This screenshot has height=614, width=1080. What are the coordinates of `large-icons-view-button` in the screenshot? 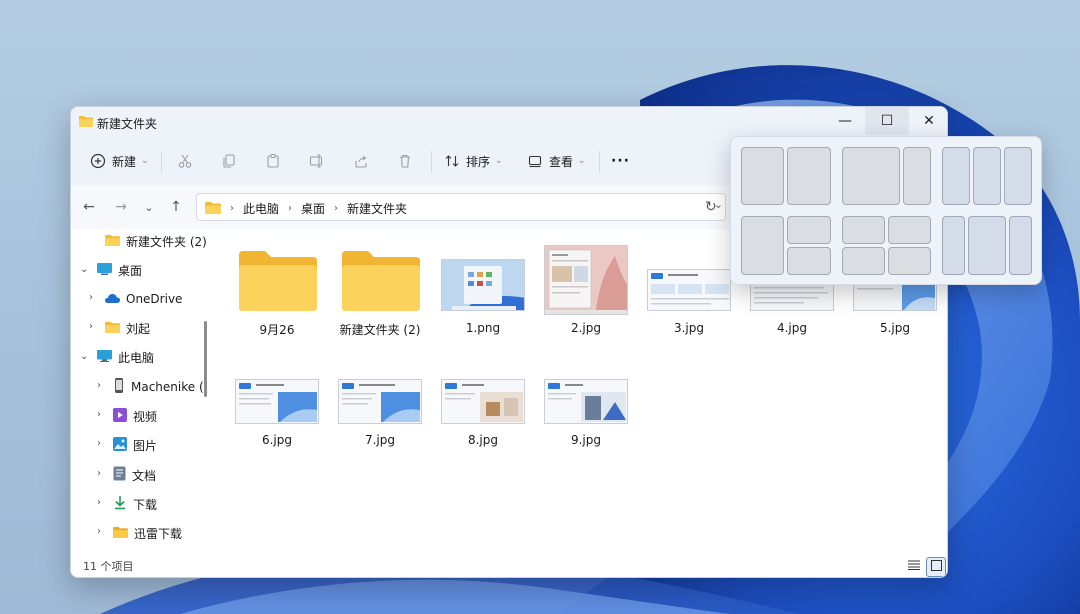 It's located at (936, 567).